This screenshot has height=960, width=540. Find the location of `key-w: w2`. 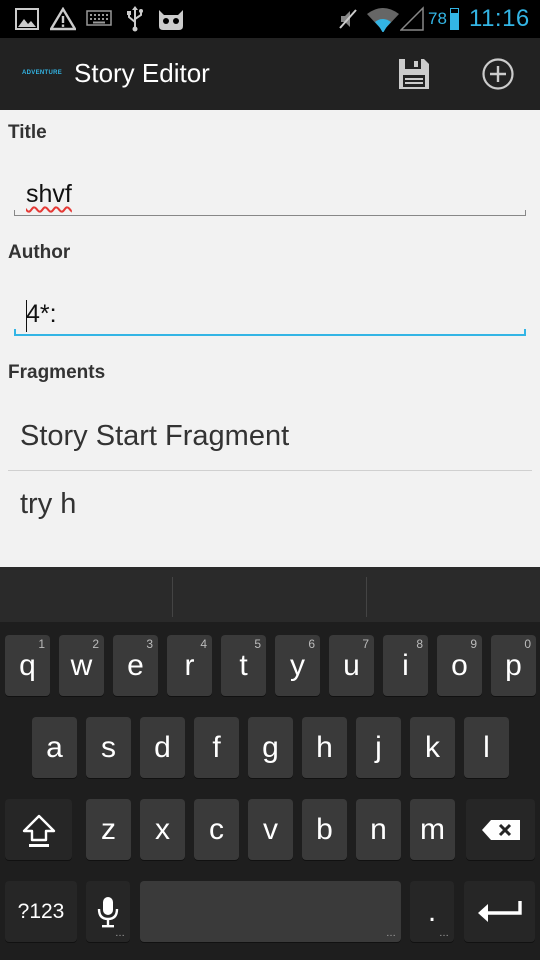

key-w: w2 is located at coordinates (81, 665).